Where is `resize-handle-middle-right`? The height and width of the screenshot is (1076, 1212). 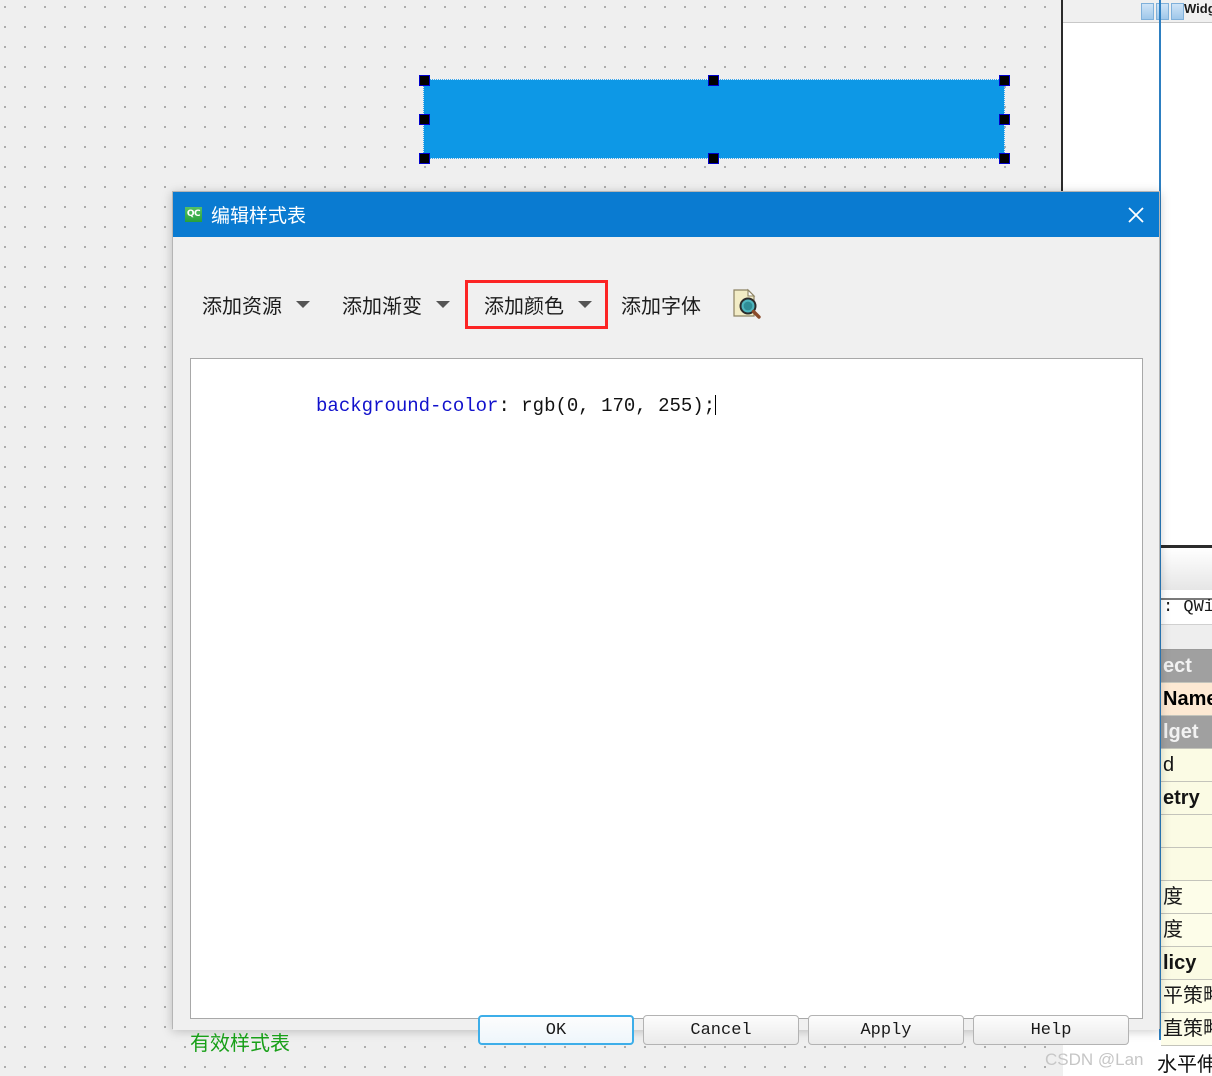
resize-handle-middle-right is located at coordinates (1004, 119).